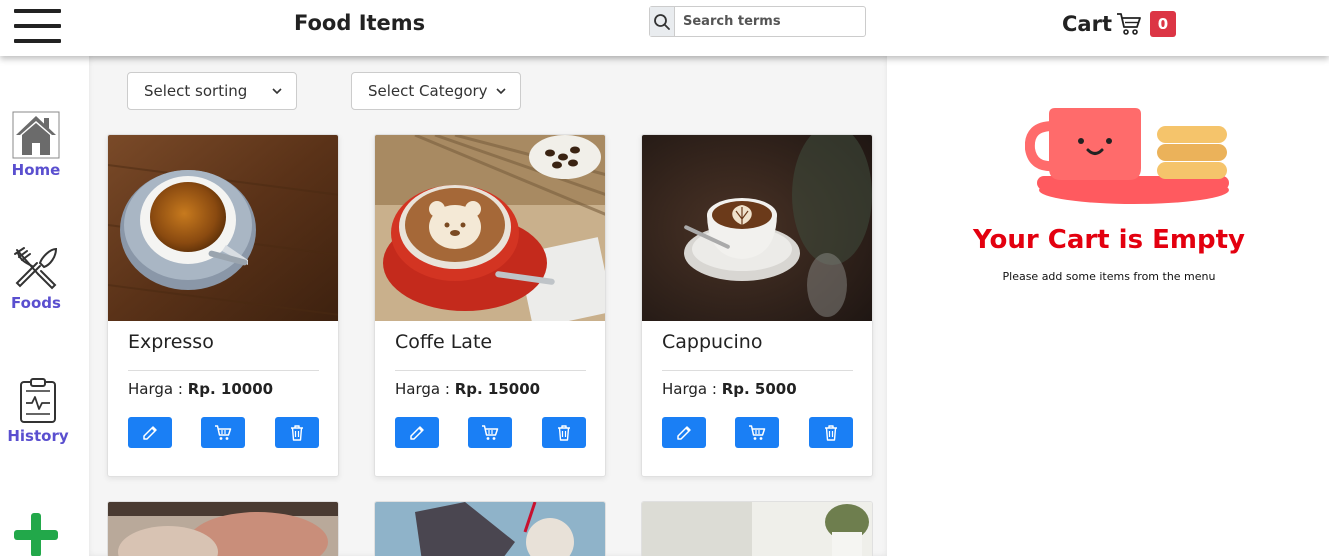 Image resolution: width=1329 pixels, height=556 pixels. What do you see at coordinates (38, 400) in the screenshot?
I see `clipboard-icon` at bounding box center [38, 400].